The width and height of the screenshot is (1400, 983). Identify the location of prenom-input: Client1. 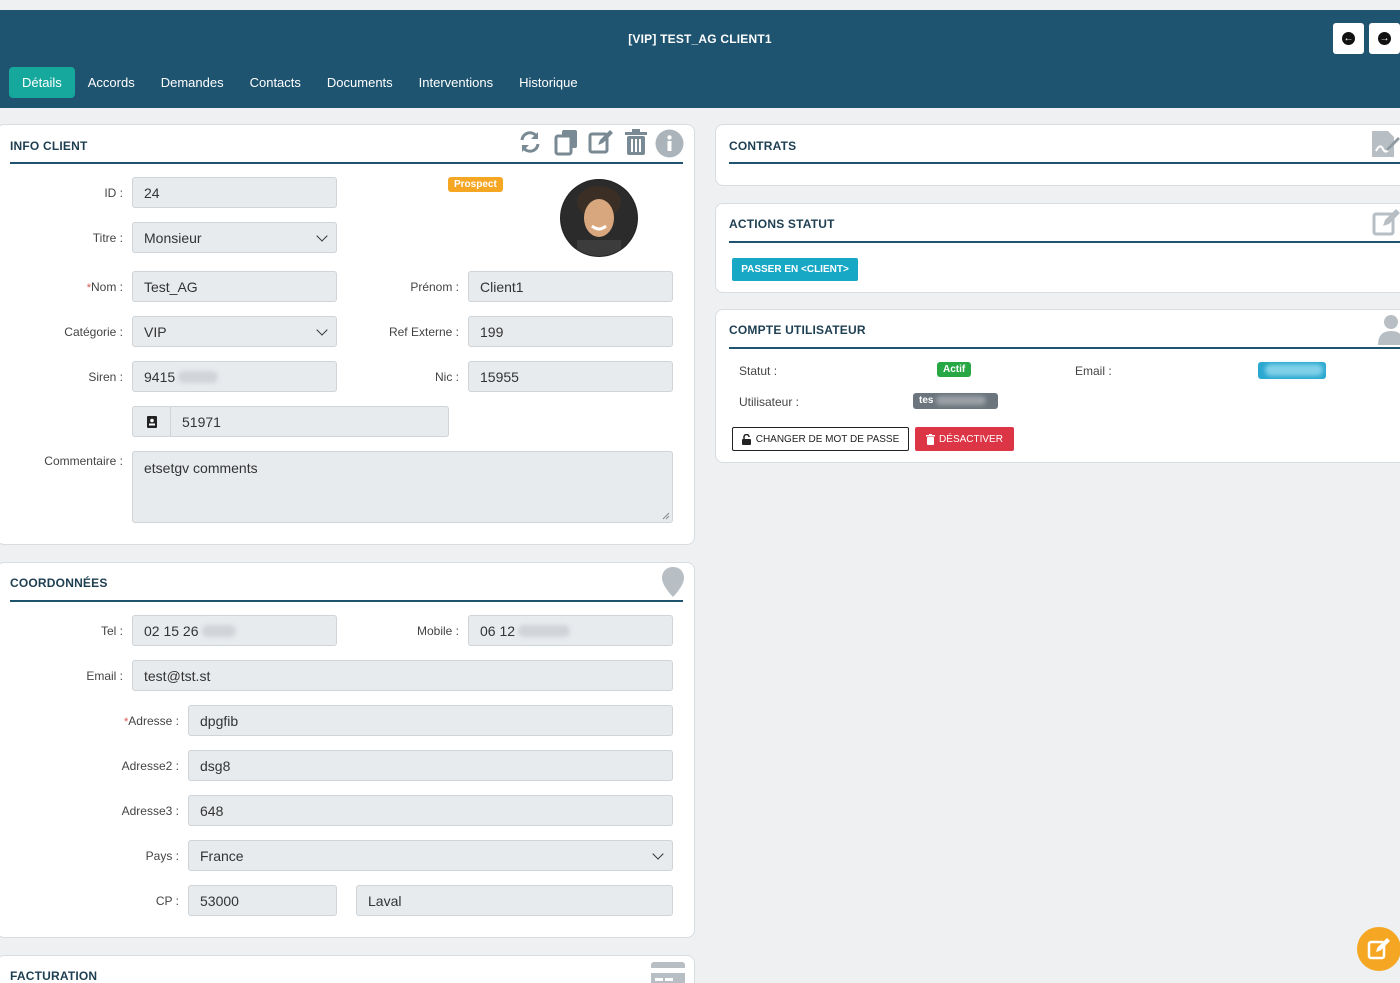
(570, 286).